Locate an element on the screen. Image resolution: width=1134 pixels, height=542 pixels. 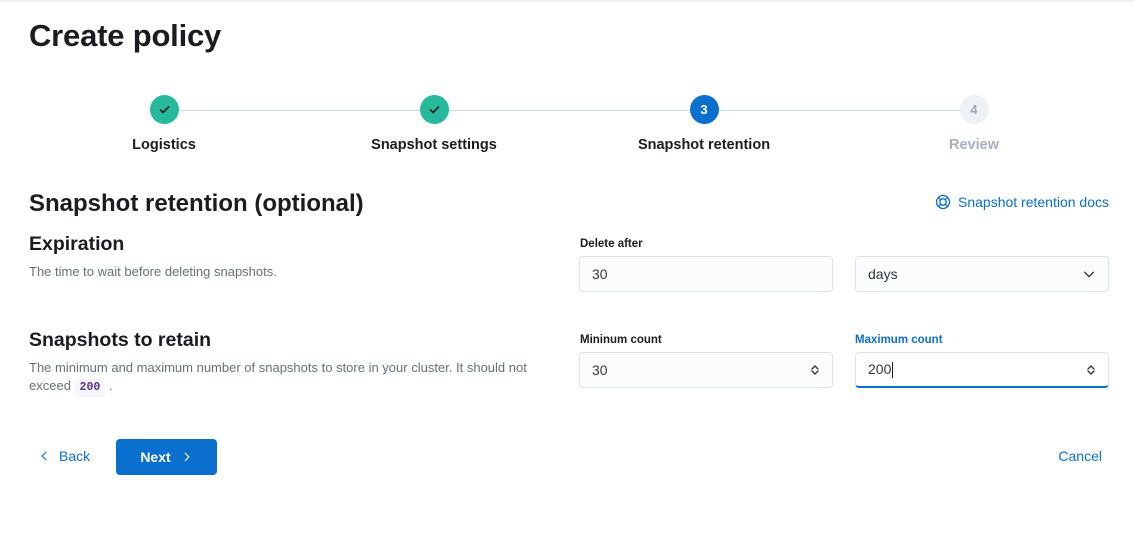
min-count-input: 30 is located at coordinates (706, 370).